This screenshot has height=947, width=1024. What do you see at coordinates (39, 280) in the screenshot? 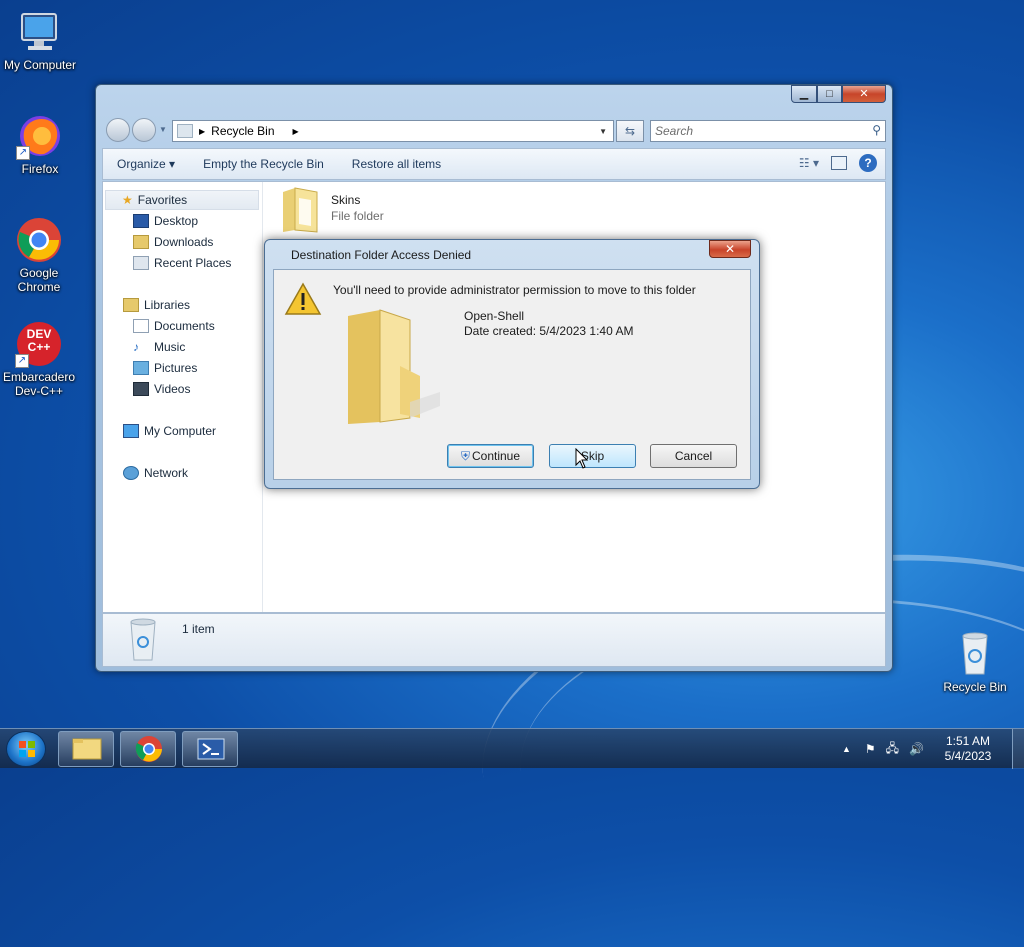
I see `desktop-icon-label: Google Chrome` at bounding box center [39, 280].